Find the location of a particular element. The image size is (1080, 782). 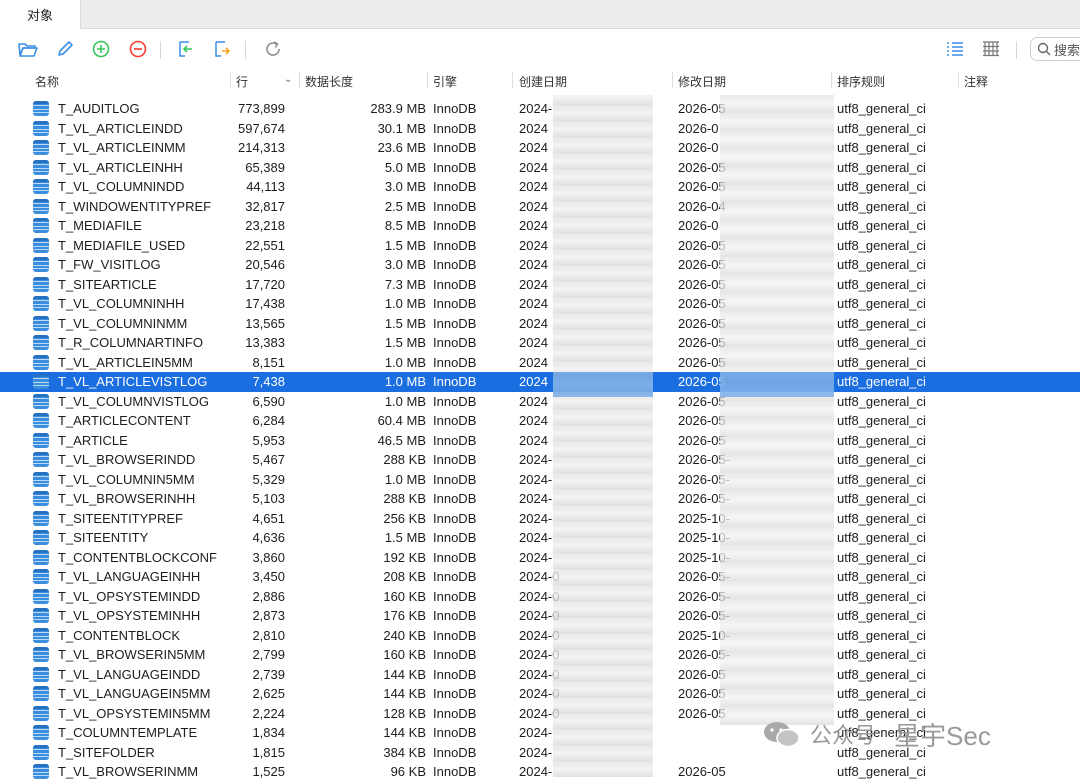

export-icon is located at coordinates (223, 49).